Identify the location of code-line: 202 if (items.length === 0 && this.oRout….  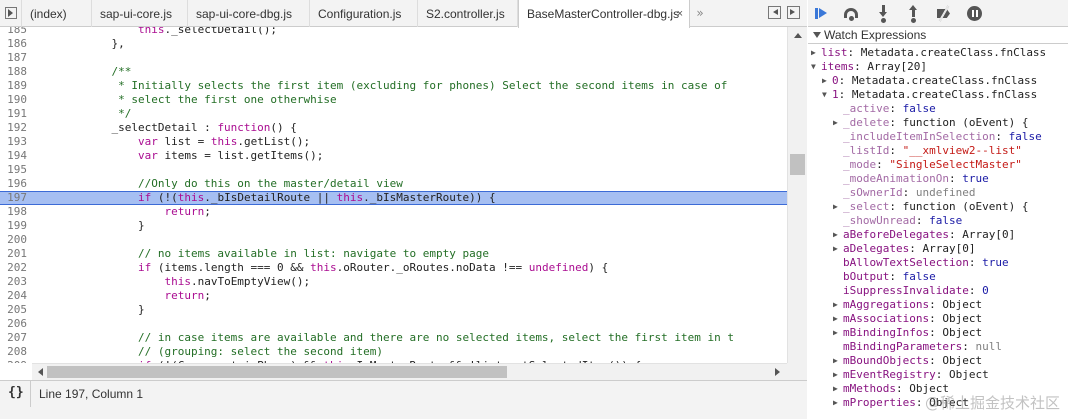
(393, 268).